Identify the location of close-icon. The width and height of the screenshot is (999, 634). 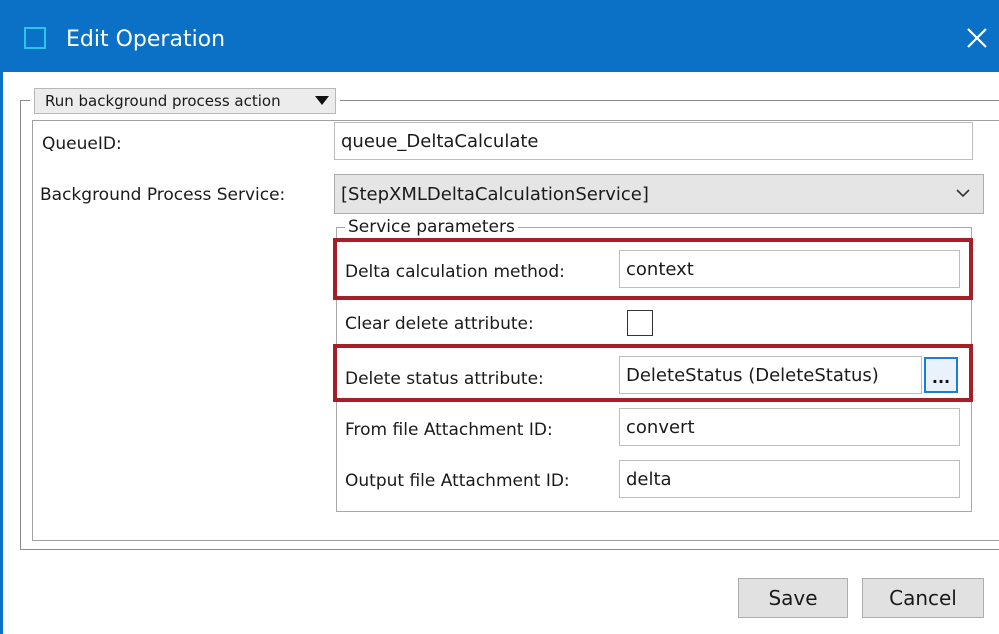
(977, 38).